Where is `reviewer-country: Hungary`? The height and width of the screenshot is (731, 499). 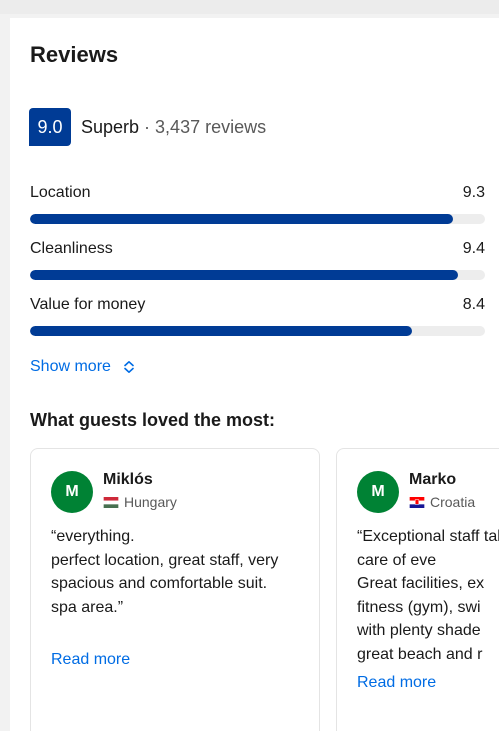
reviewer-country: Hungary is located at coordinates (140, 502).